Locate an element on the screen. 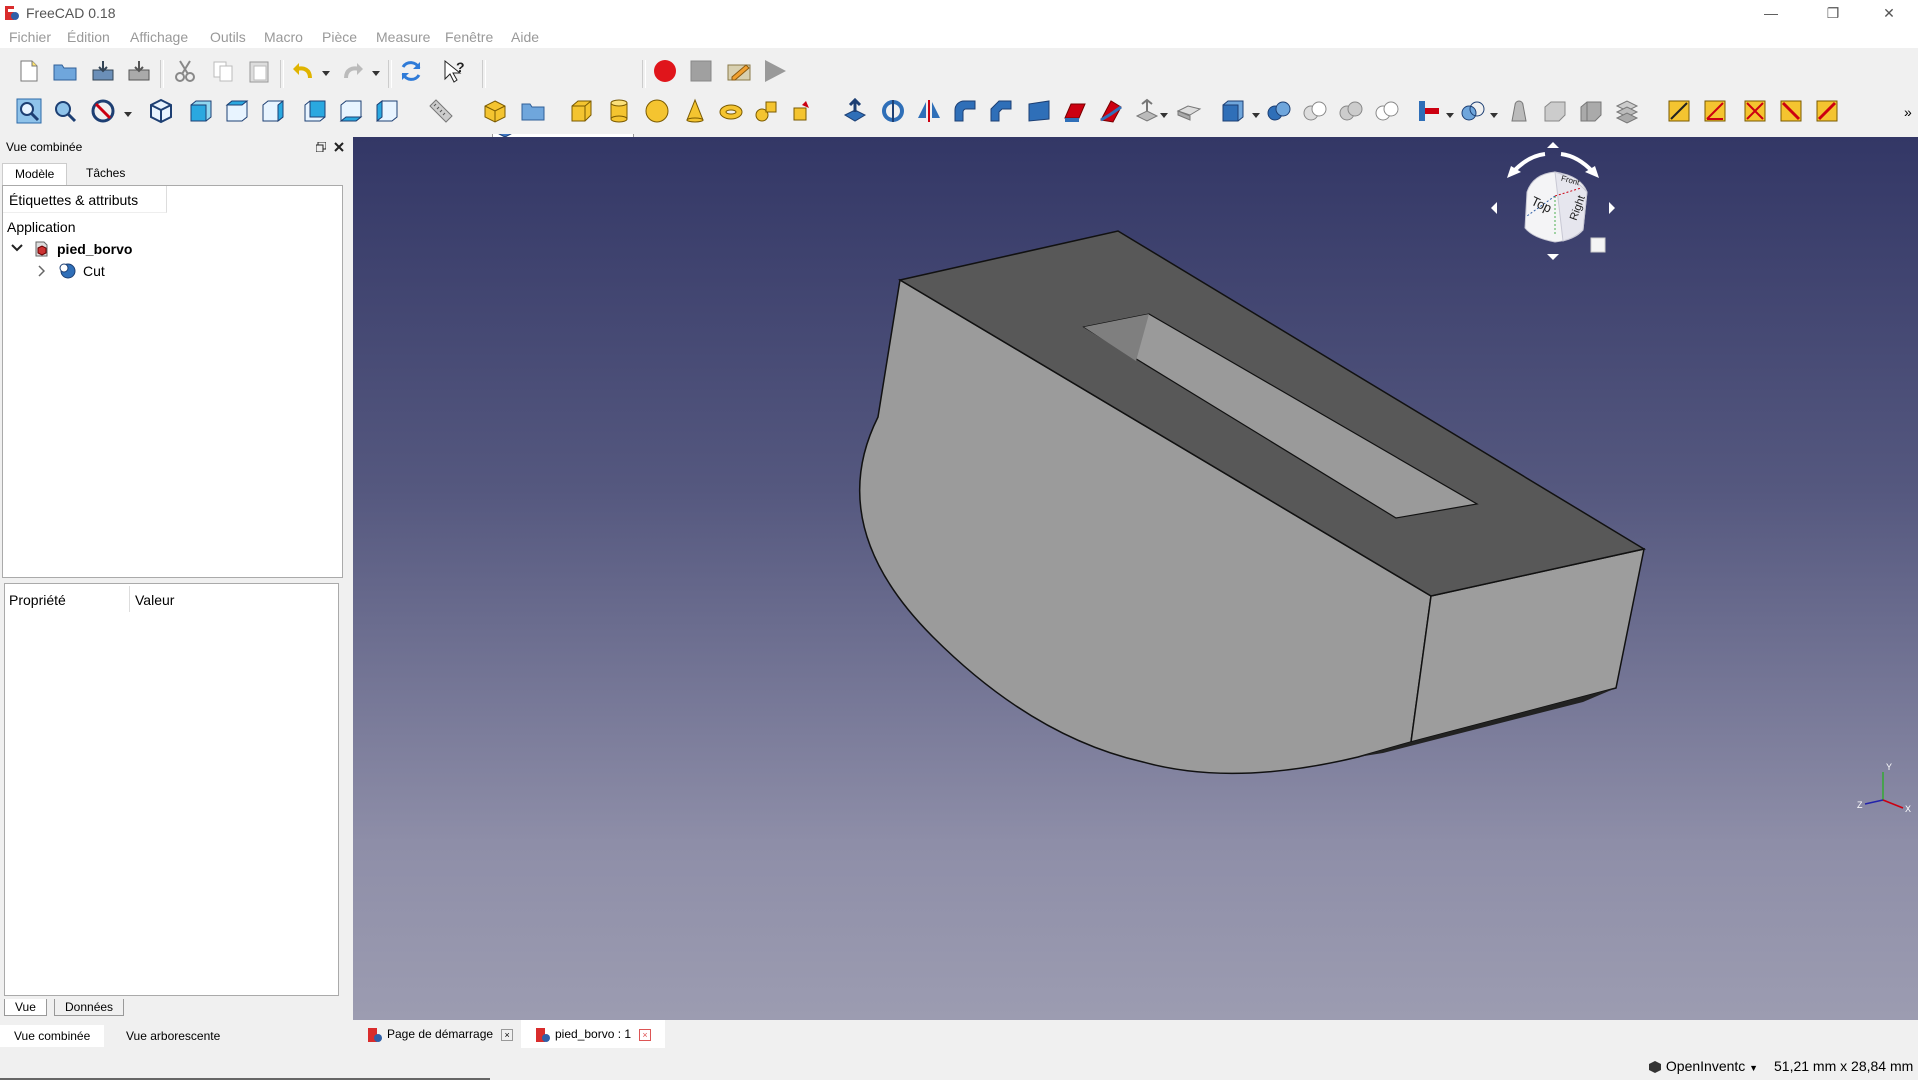 The width and height of the screenshot is (1918, 1080). new-document-button is located at coordinates (29, 71).